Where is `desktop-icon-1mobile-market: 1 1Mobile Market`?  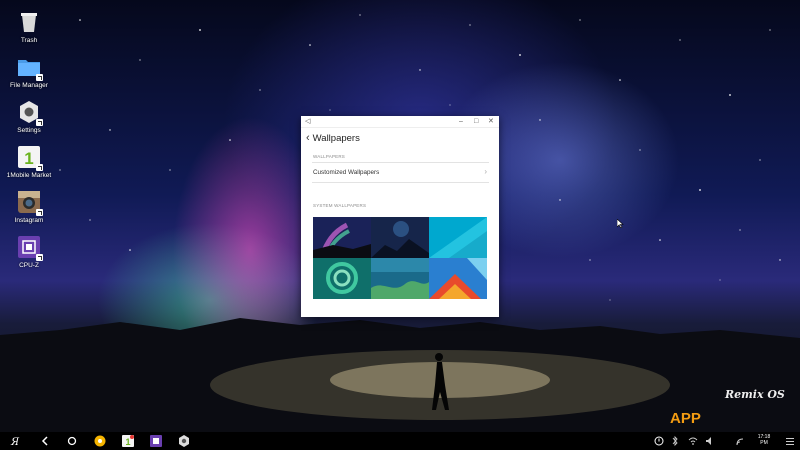 desktop-icon-1mobile-market: 1 1Mobile Market is located at coordinates (29, 162).